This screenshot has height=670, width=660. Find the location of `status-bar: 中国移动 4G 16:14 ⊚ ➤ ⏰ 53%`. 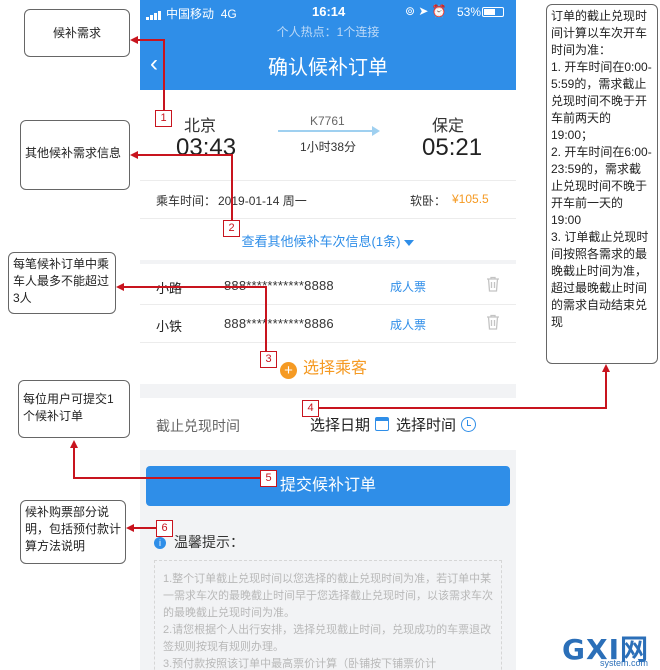

status-bar: 中国移动 4G 16:14 ⊚ ➤ ⏰ 53% is located at coordinates (328, 12).